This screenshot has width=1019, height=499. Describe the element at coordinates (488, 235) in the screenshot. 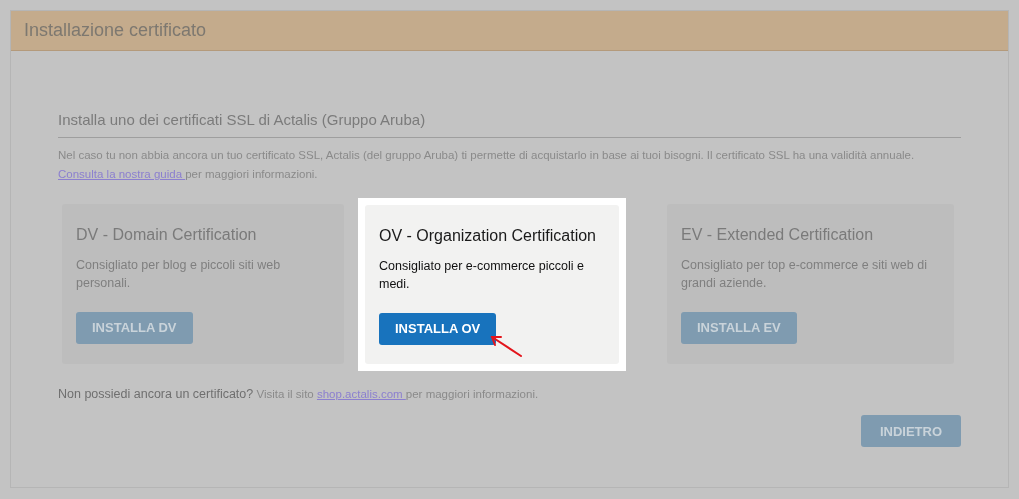

I see `card-title: OV - Organization Certification` at that location.